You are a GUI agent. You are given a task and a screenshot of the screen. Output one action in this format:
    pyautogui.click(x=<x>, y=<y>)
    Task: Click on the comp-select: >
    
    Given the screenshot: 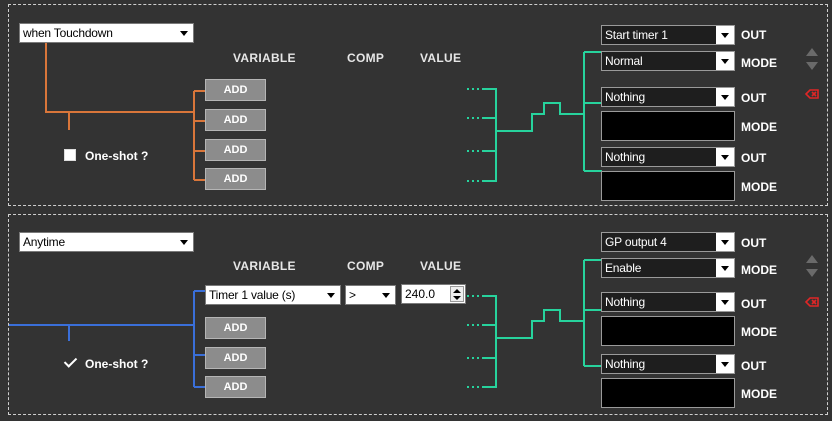 What is the action you would take?
    pyautogui.click(x=370, y=295)
    